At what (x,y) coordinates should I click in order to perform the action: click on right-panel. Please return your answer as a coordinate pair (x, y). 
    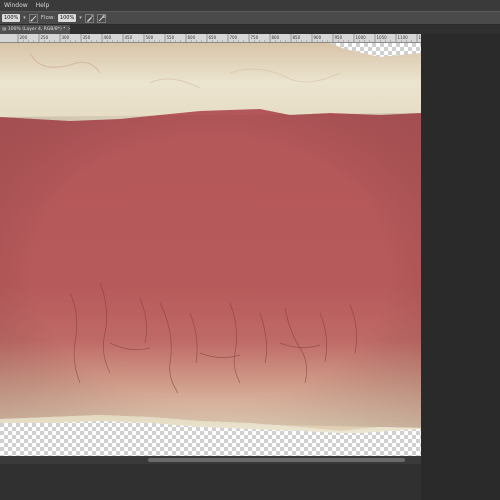
    Looking at the image, I should click on (460, 267).